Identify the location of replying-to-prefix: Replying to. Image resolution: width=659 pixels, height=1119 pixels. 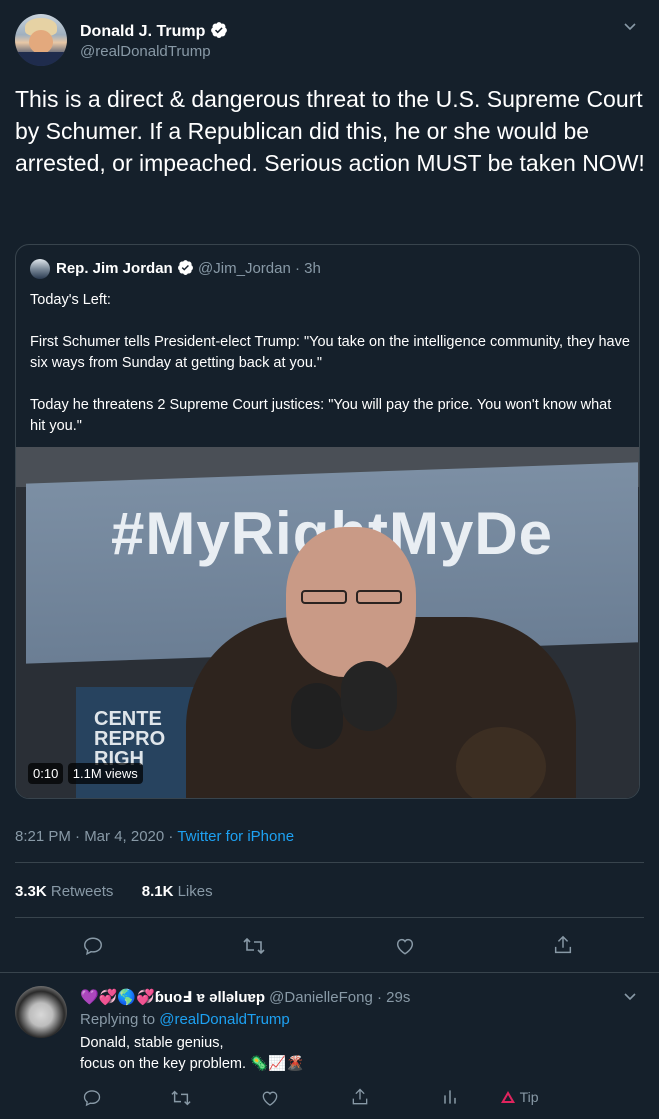
(120, 1019).